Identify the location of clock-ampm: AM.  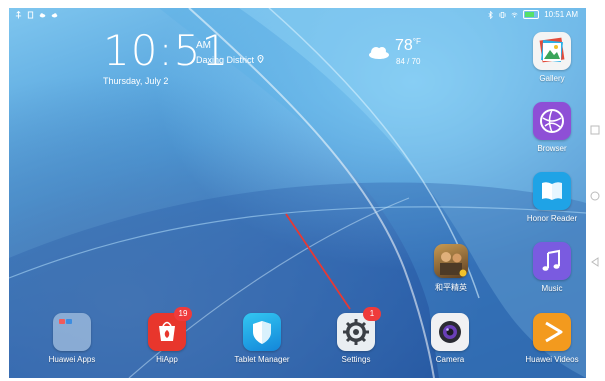
(203, 45).